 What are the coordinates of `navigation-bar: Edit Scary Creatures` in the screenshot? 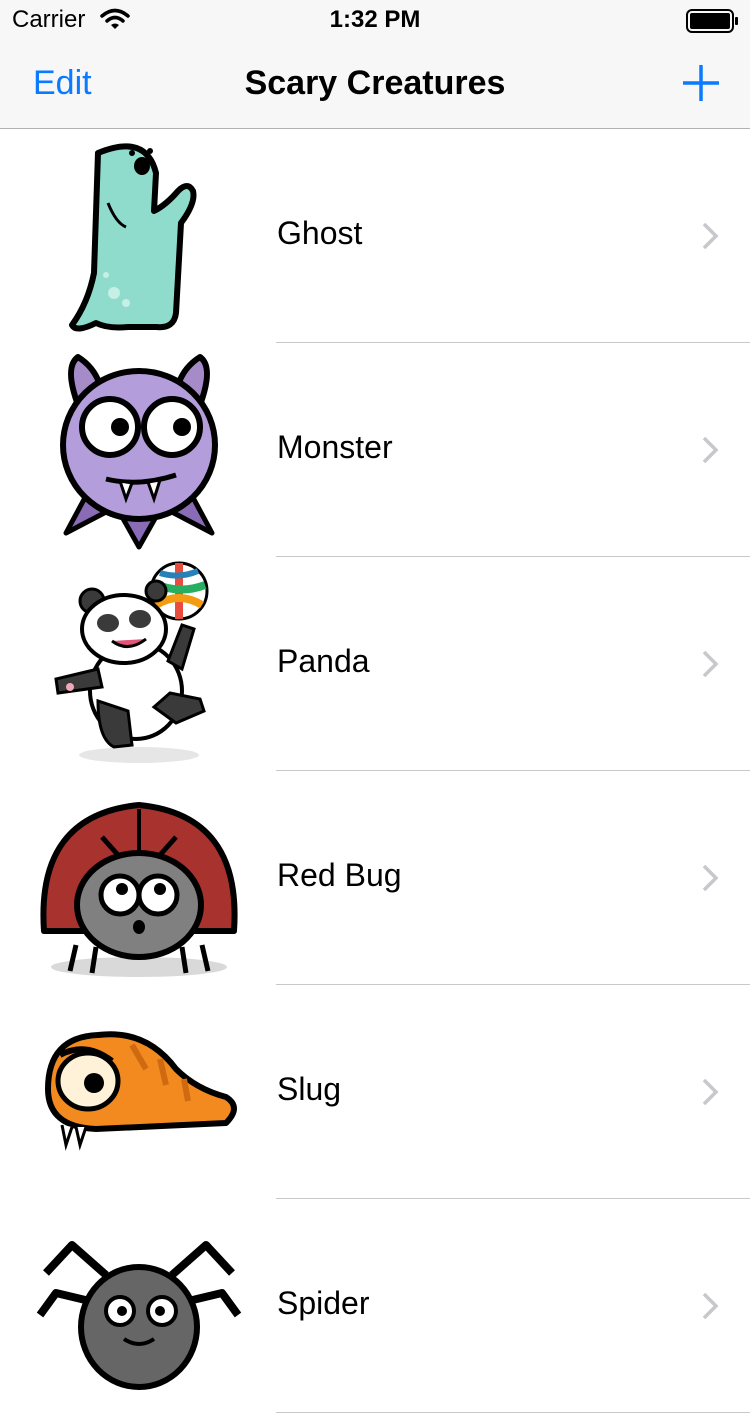 It's located at (375, 84).